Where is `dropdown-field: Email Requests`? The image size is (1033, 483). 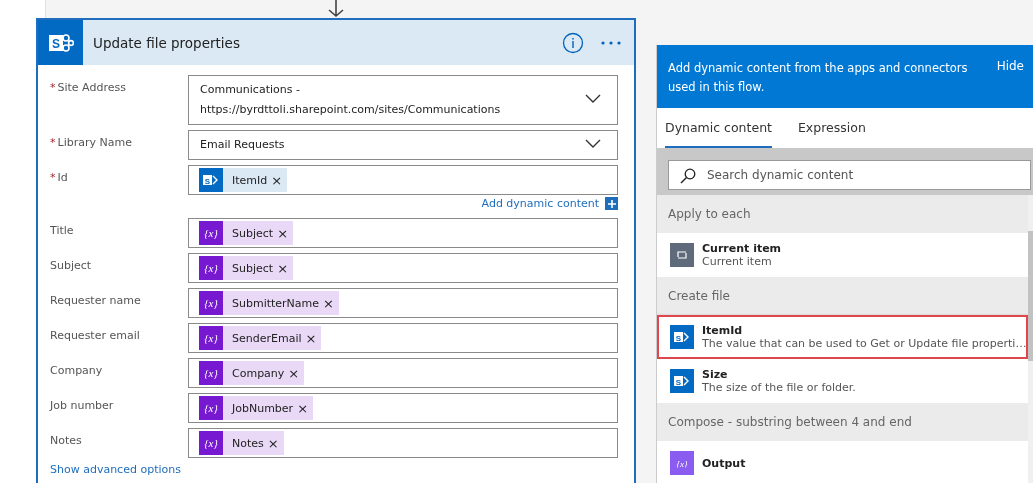
dropdown-field: Email Requests is located at coordinates (403, 145).